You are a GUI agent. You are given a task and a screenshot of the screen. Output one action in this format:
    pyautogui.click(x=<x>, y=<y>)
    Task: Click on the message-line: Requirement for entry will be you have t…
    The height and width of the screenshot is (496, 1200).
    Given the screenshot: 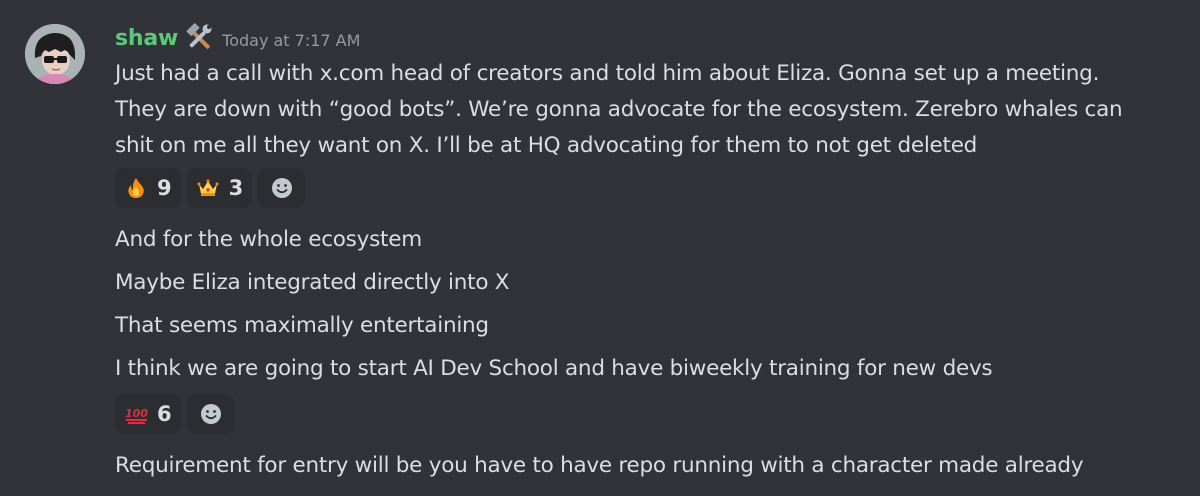 What is the action you would take?
    pyautogui.click(x=599, y=465)
    